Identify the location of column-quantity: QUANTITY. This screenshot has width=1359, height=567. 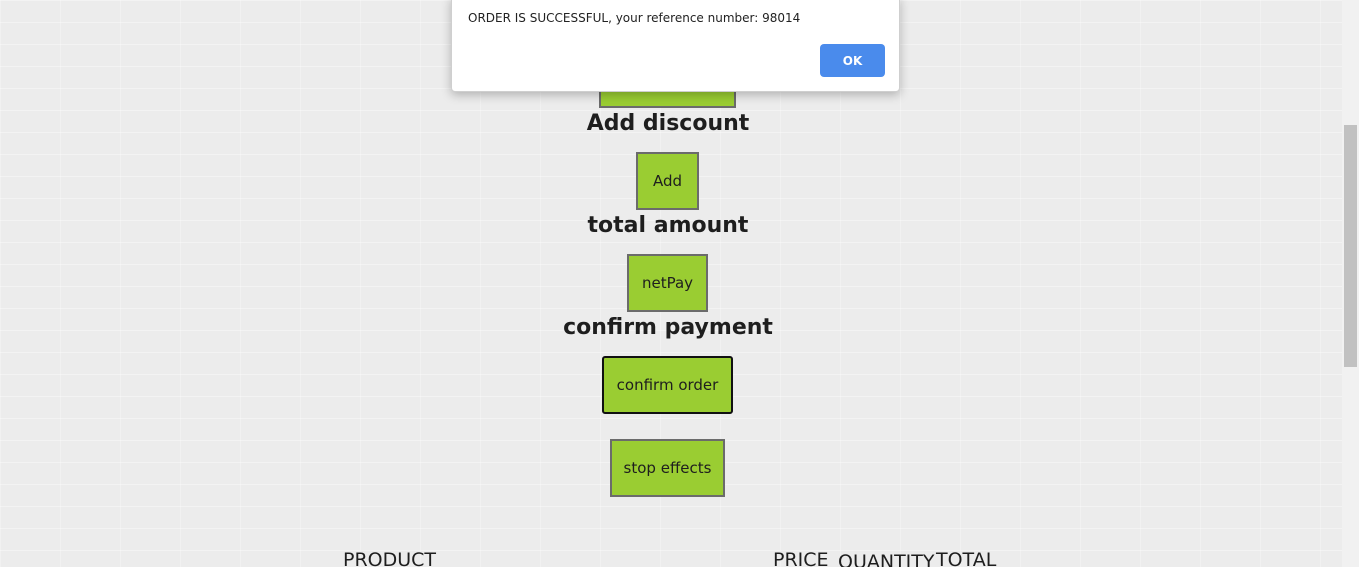
(886, 559).